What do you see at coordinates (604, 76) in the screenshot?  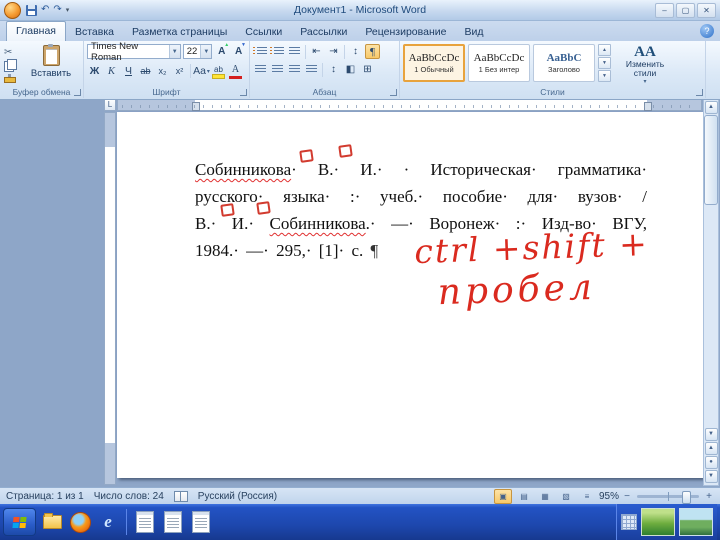 I see `styles-gallery-more-icon: ▼` at bounding box center [604, 76].